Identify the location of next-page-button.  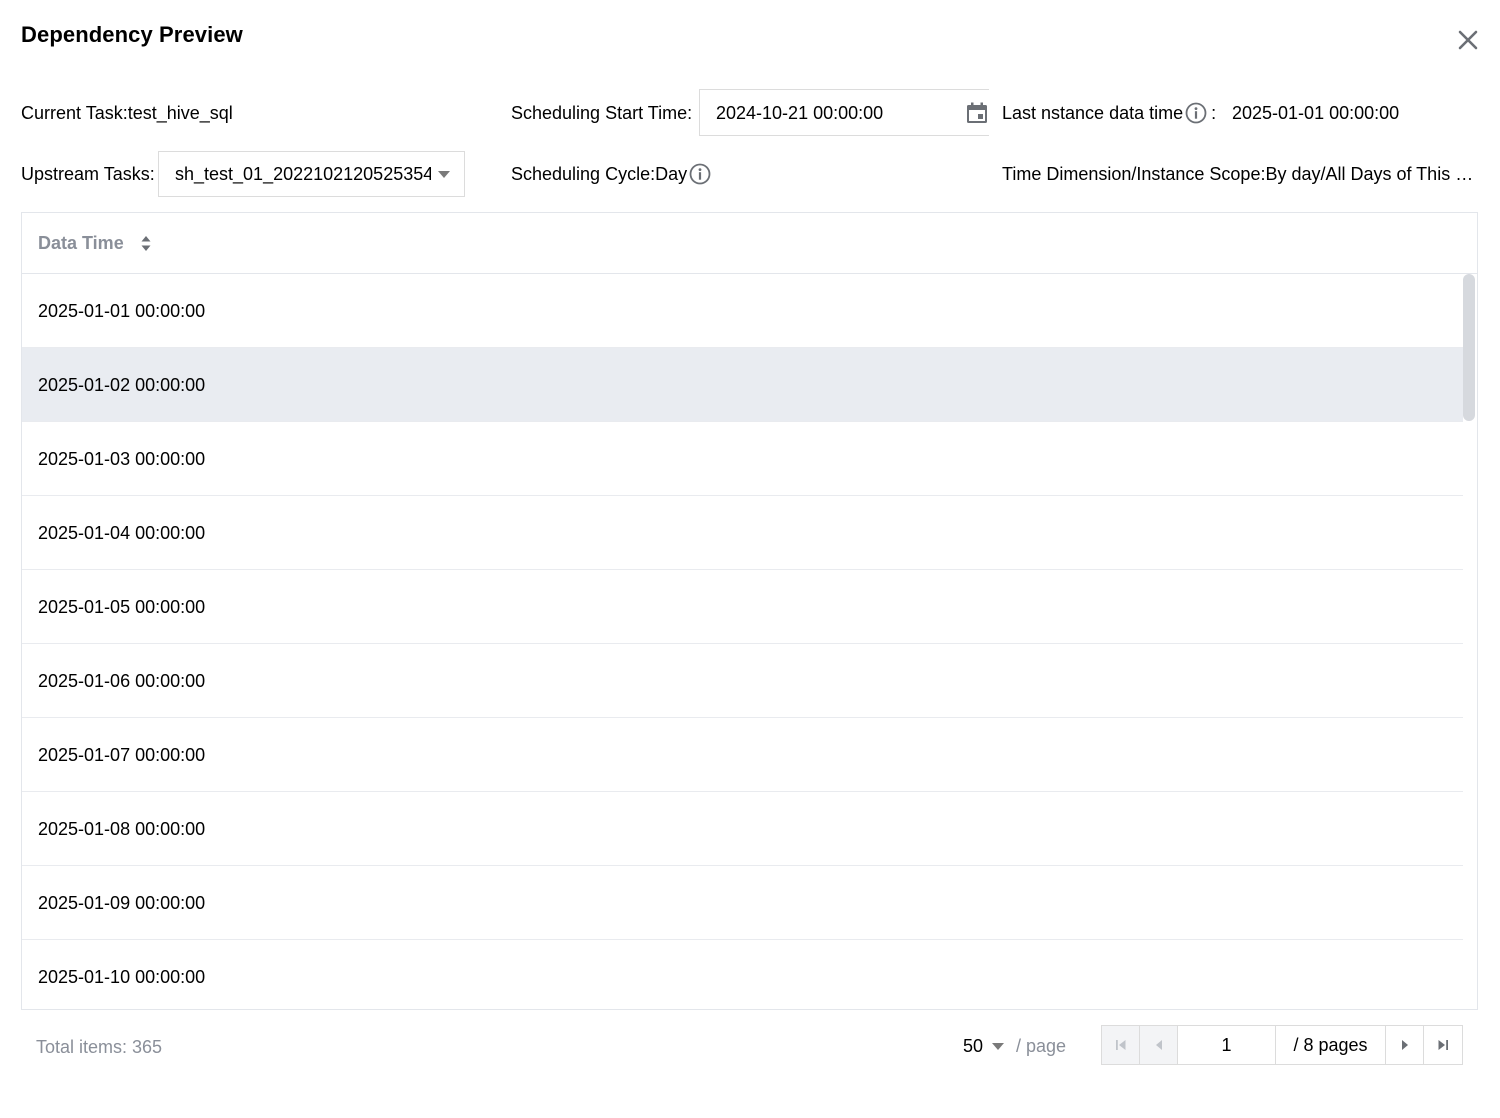
(1405, 1045).